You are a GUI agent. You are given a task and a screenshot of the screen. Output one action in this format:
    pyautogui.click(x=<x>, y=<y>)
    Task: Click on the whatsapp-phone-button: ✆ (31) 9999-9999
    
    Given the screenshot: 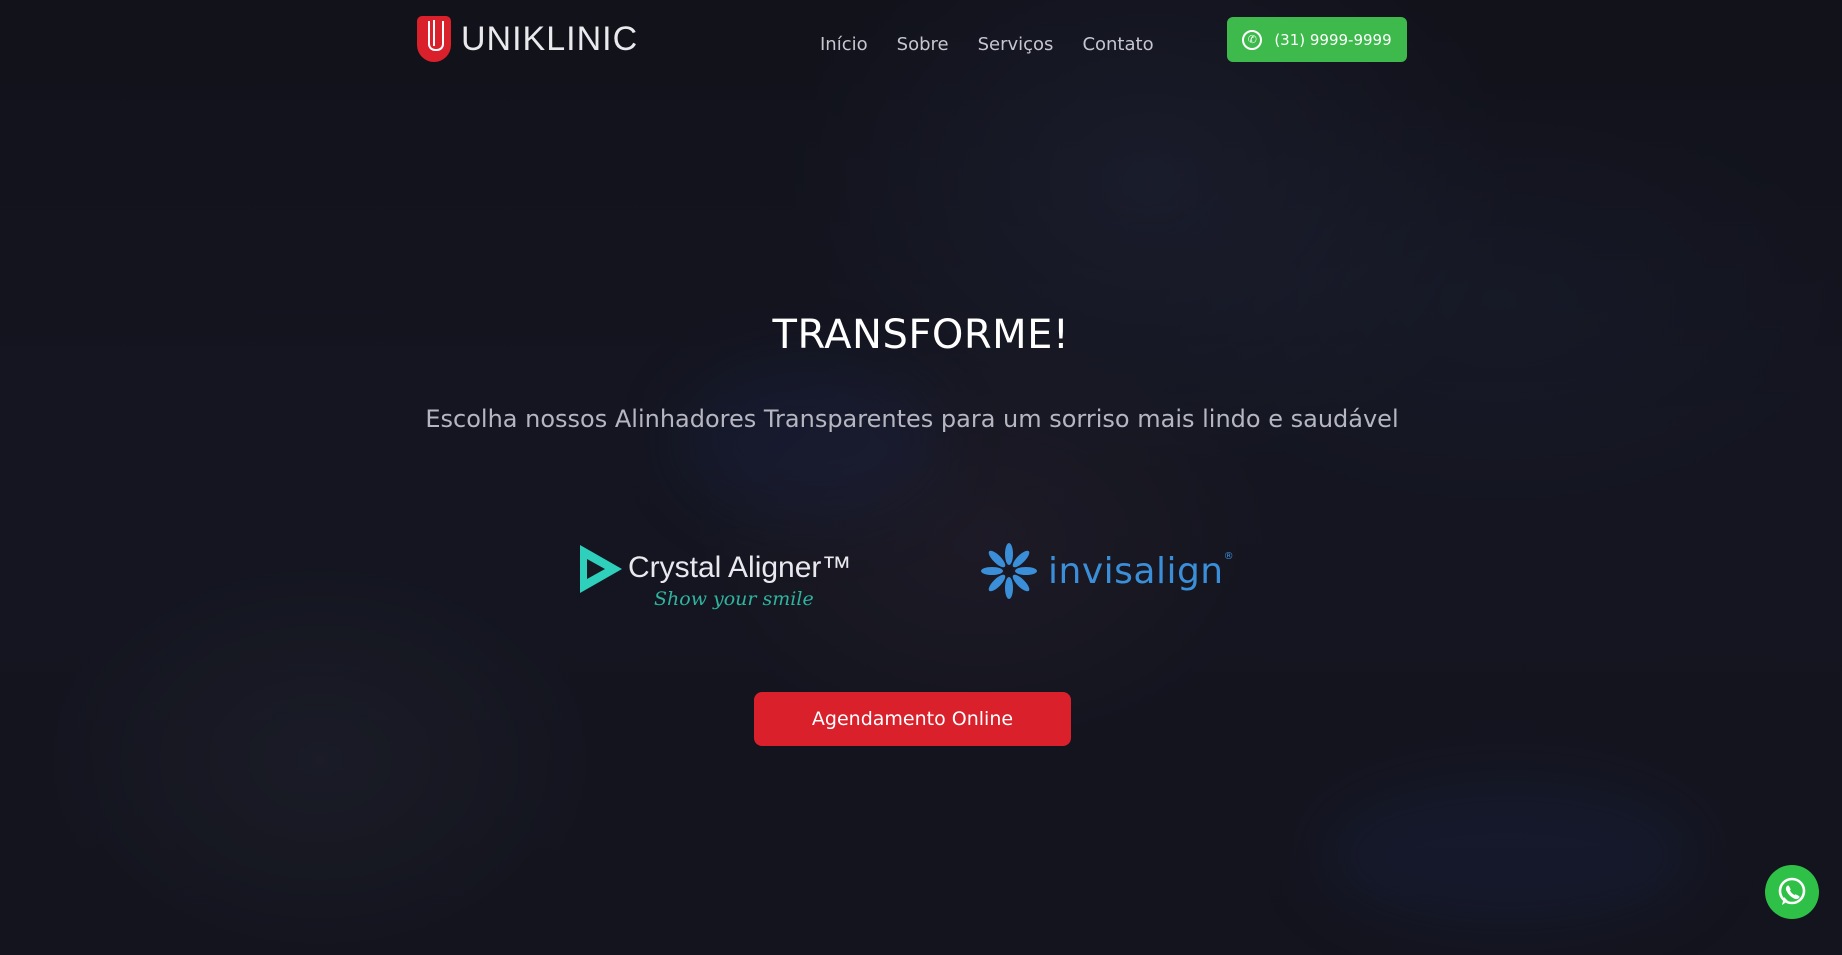 What is the action you would take?
    pyautogui.click(x=1317, y=39)
    